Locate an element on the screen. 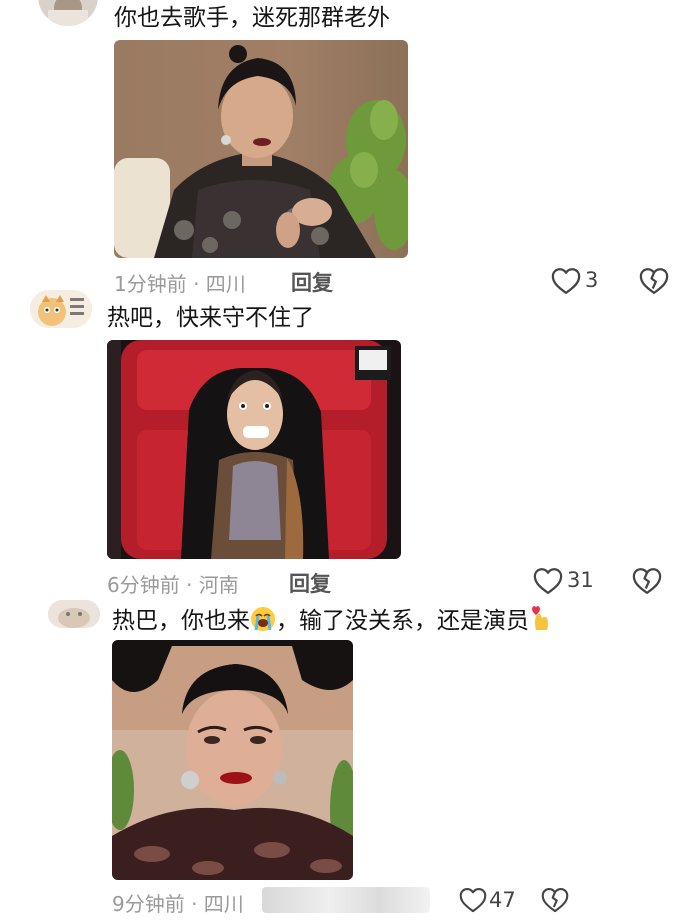  comment-text-part: 热巴，你也来 is located at coordinates (181, 621).